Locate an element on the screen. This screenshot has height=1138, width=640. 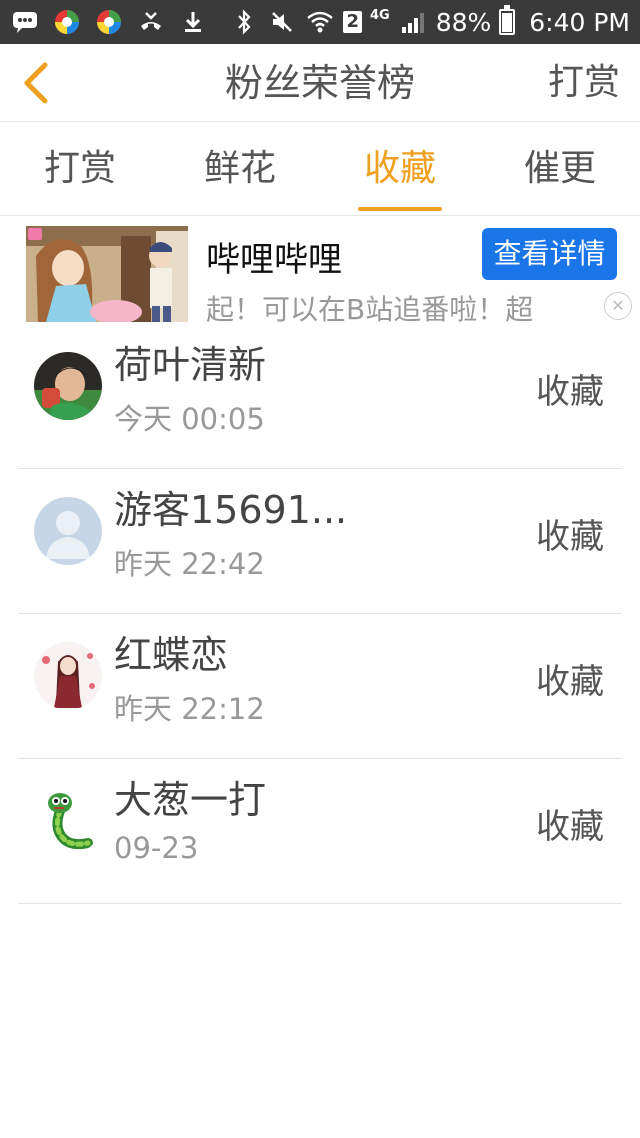
ad-banner: 哔哩哔哩 查看详情 起！可以在B站追番啦！超 ✕ is located at coordinates (320, 271).